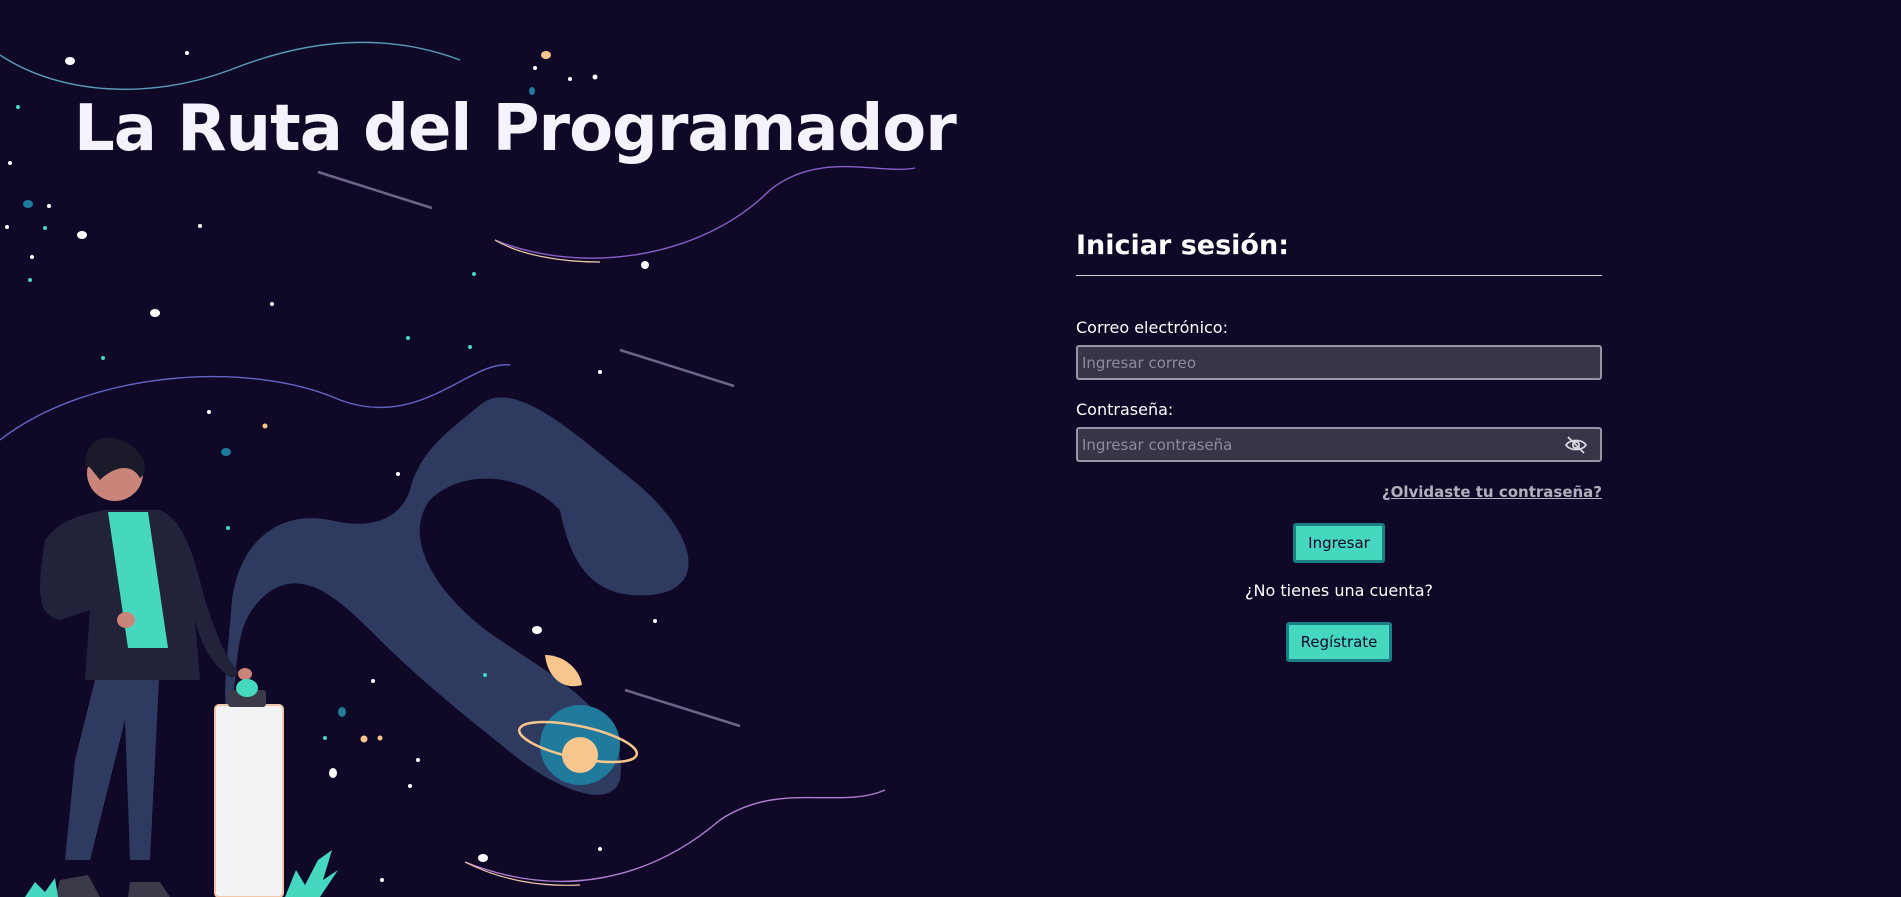 The height and width of the screenshot is (897, 1901). I want to click on email-field-wrapper, so click(1339, 362).